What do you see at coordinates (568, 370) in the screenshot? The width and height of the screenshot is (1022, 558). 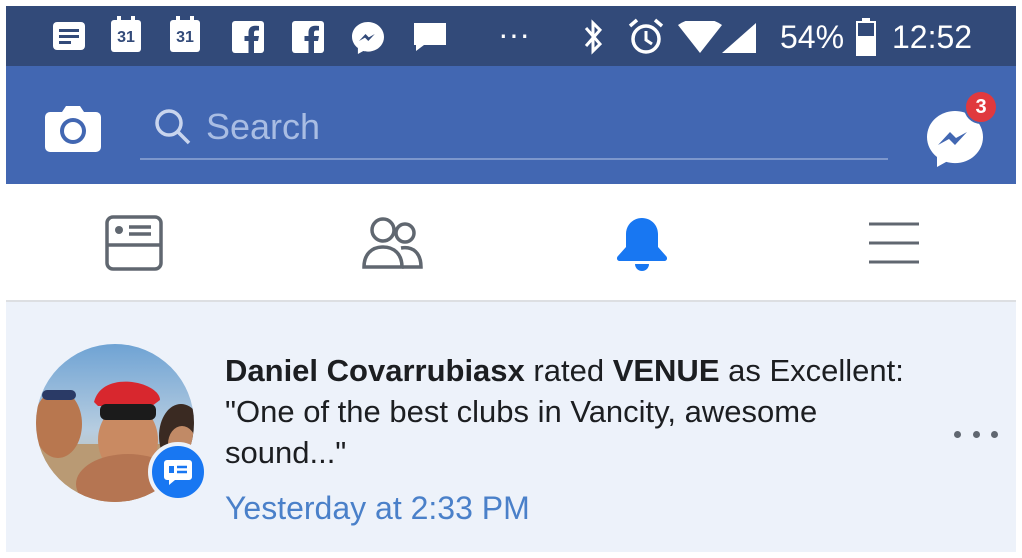 I see `notification-verb: rated` at bounding box center [568, 370].